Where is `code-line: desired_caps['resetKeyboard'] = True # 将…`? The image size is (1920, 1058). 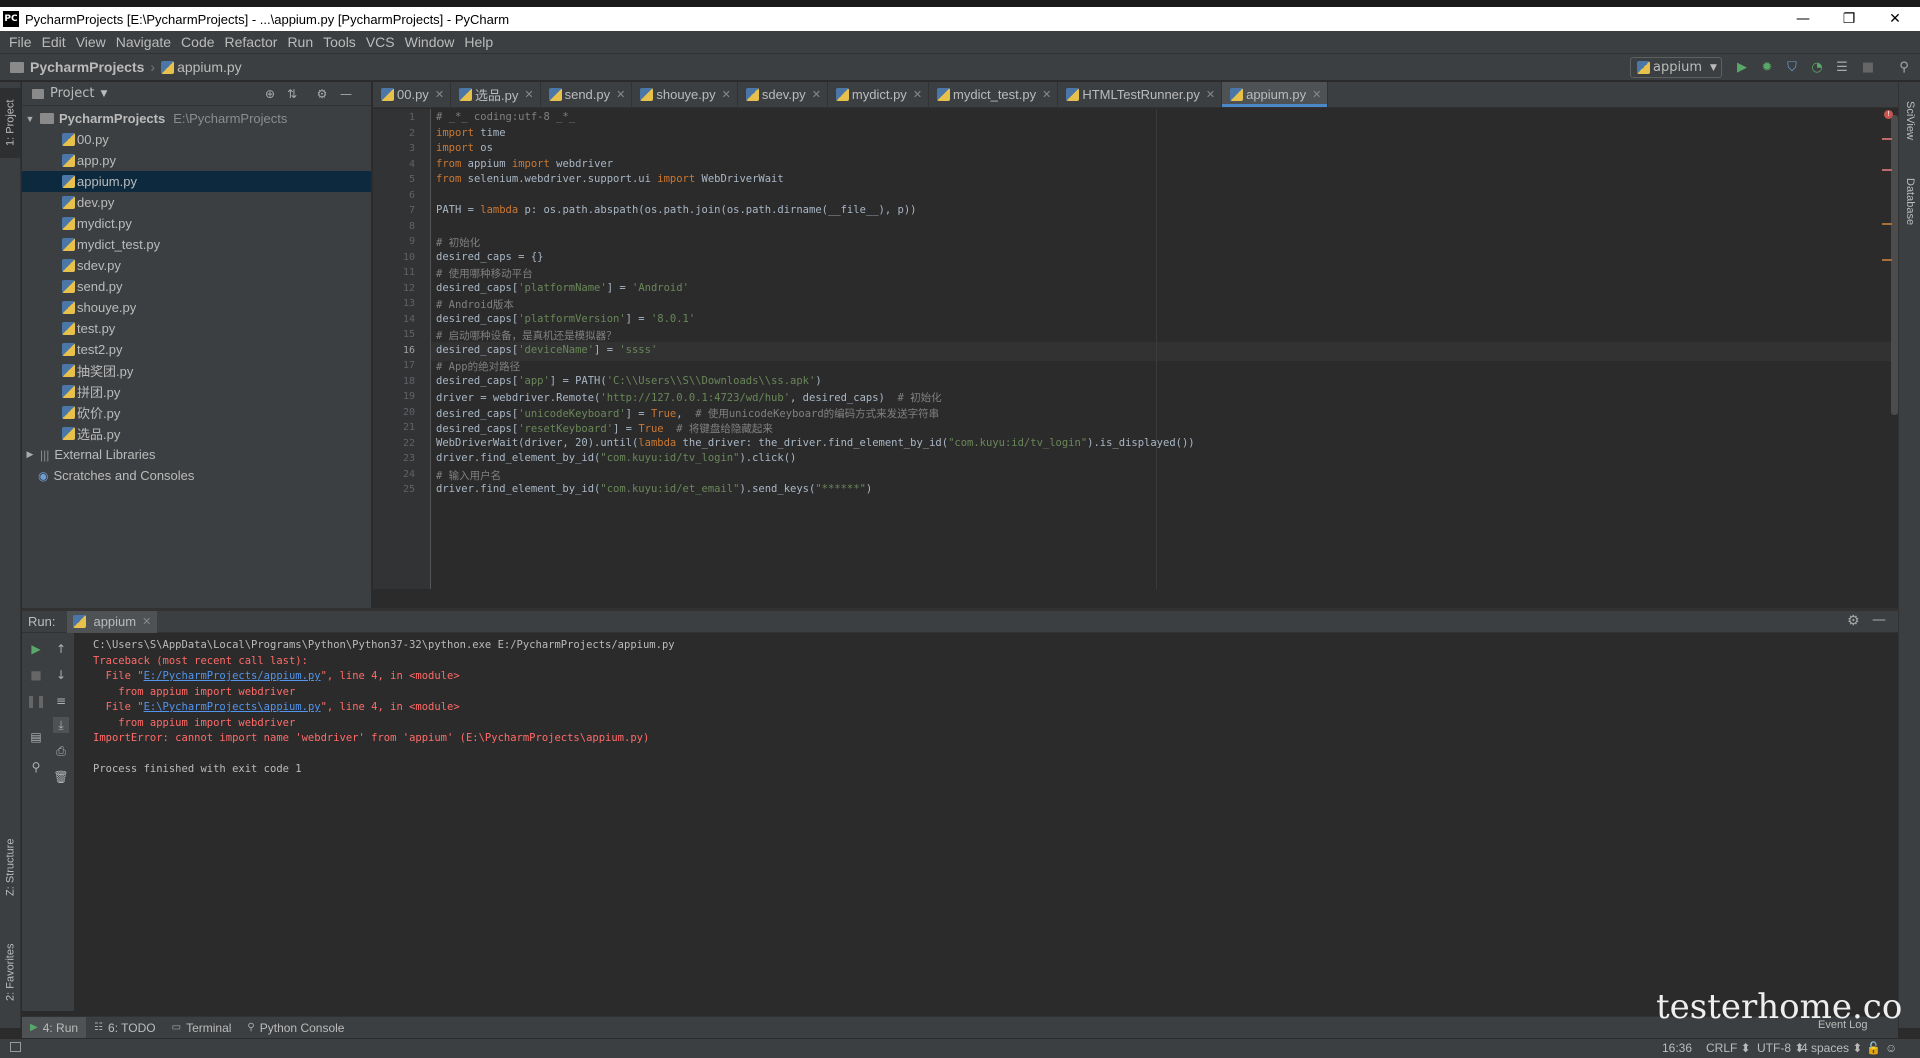
code-line: desired_caps['resetKeyboard'] = True # 将… is located at coordinates (604, 428).